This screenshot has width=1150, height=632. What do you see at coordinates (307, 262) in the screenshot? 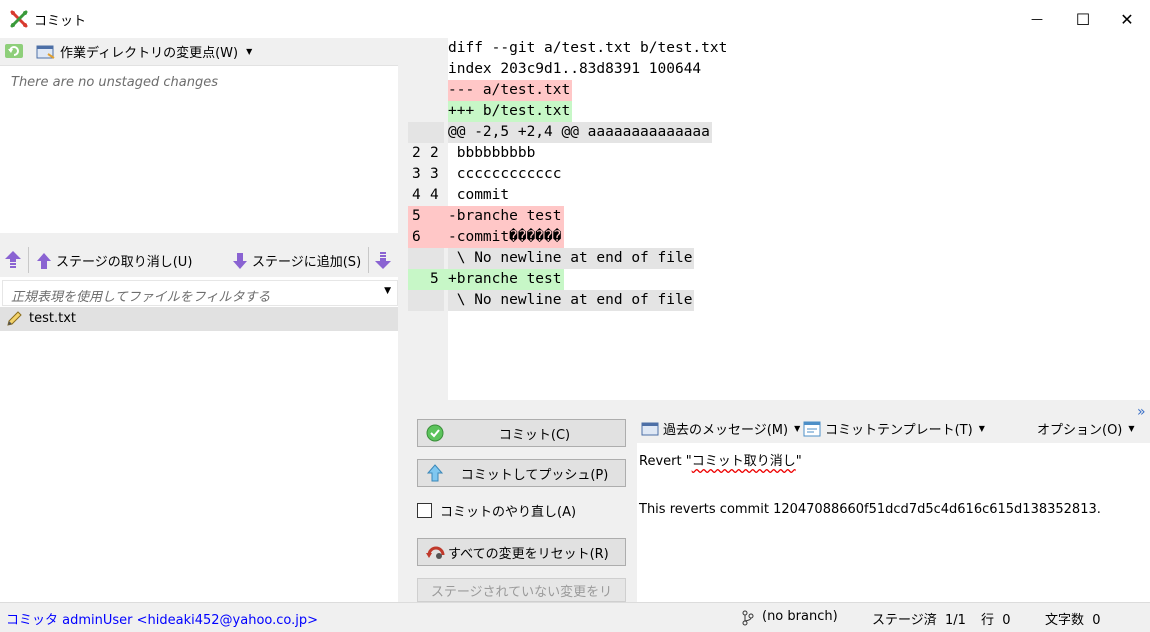
I see `stage-label: ステージに追加(S)` at bounding box center [307, 262].